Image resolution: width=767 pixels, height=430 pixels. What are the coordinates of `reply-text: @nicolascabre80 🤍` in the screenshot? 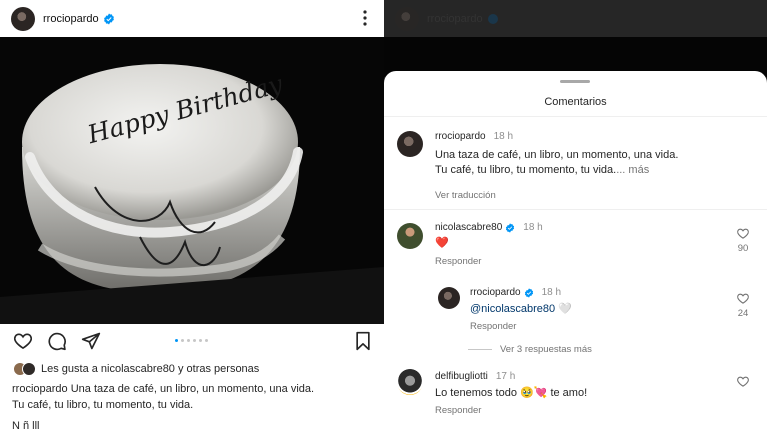 It's located at (521, 309).